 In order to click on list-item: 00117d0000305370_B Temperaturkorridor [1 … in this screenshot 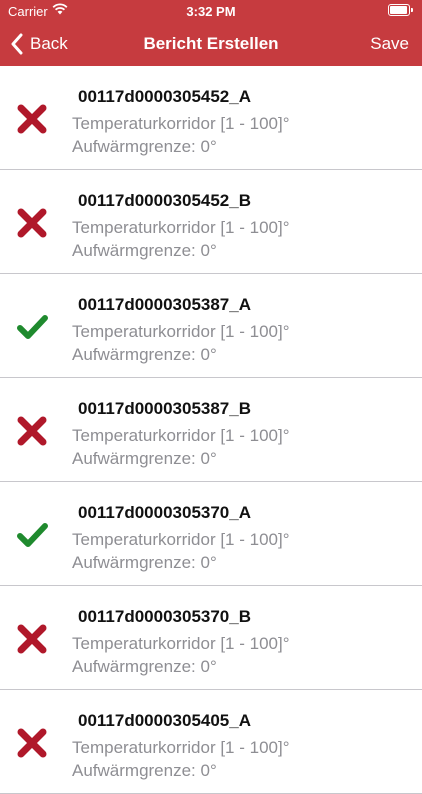, I will do `click(211, 638)`.